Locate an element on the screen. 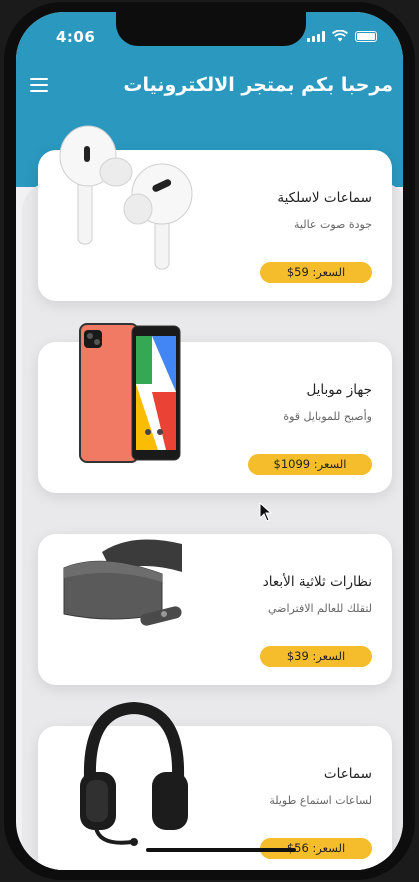  product-subtitle: لساعات استماع طويلة is located at coordinates (320, 800).